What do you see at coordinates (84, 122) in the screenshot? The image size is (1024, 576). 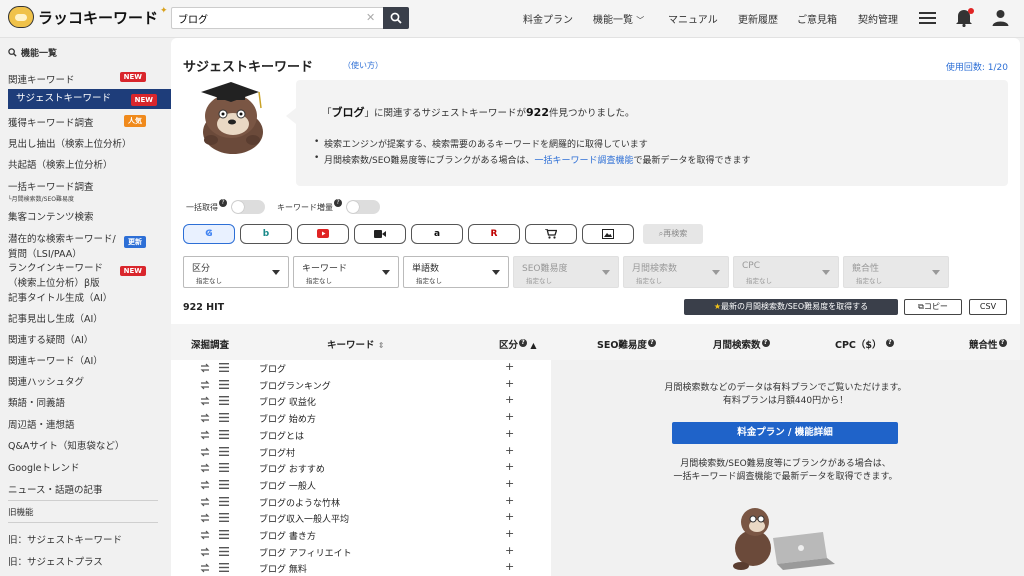 I see `sidebar-item-acquired-keywords: 獲得キーワード調査 人気` at bounding box center [84, 122].